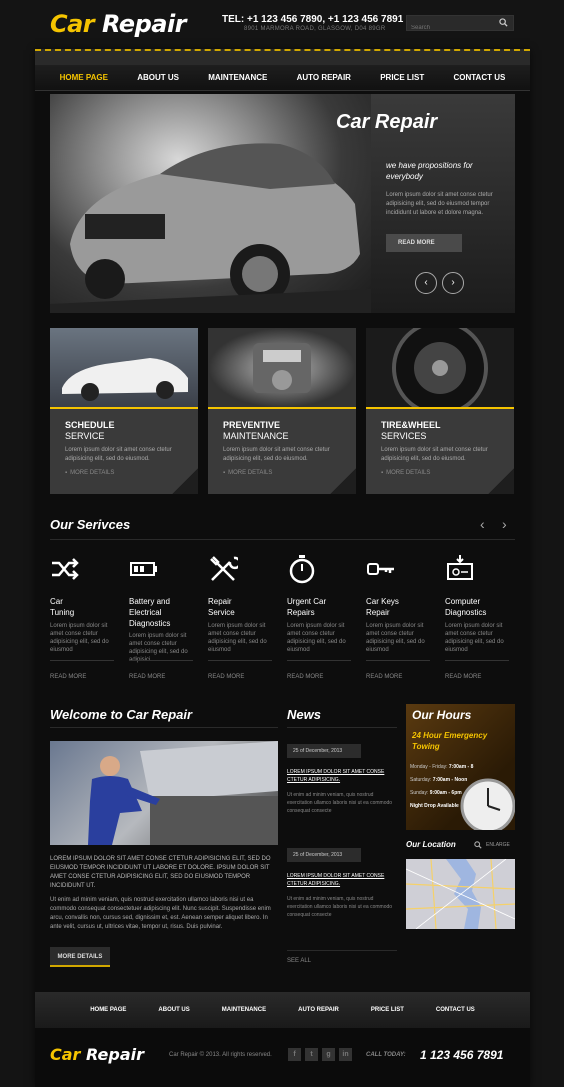 This screenshot has width=564, height=1087. I want to click on news-bottom-divider, so click(342, 950).